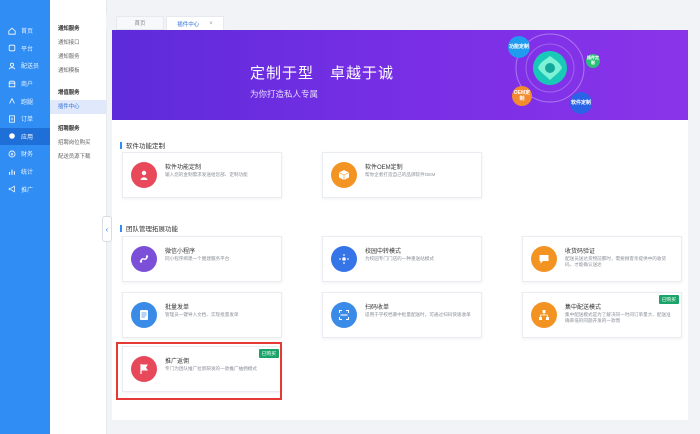 The height and width of the screenshot is (434, 700). Describe the element at coordinates (144, 175) in the screenshot. I see `wrench-icon` at that location.